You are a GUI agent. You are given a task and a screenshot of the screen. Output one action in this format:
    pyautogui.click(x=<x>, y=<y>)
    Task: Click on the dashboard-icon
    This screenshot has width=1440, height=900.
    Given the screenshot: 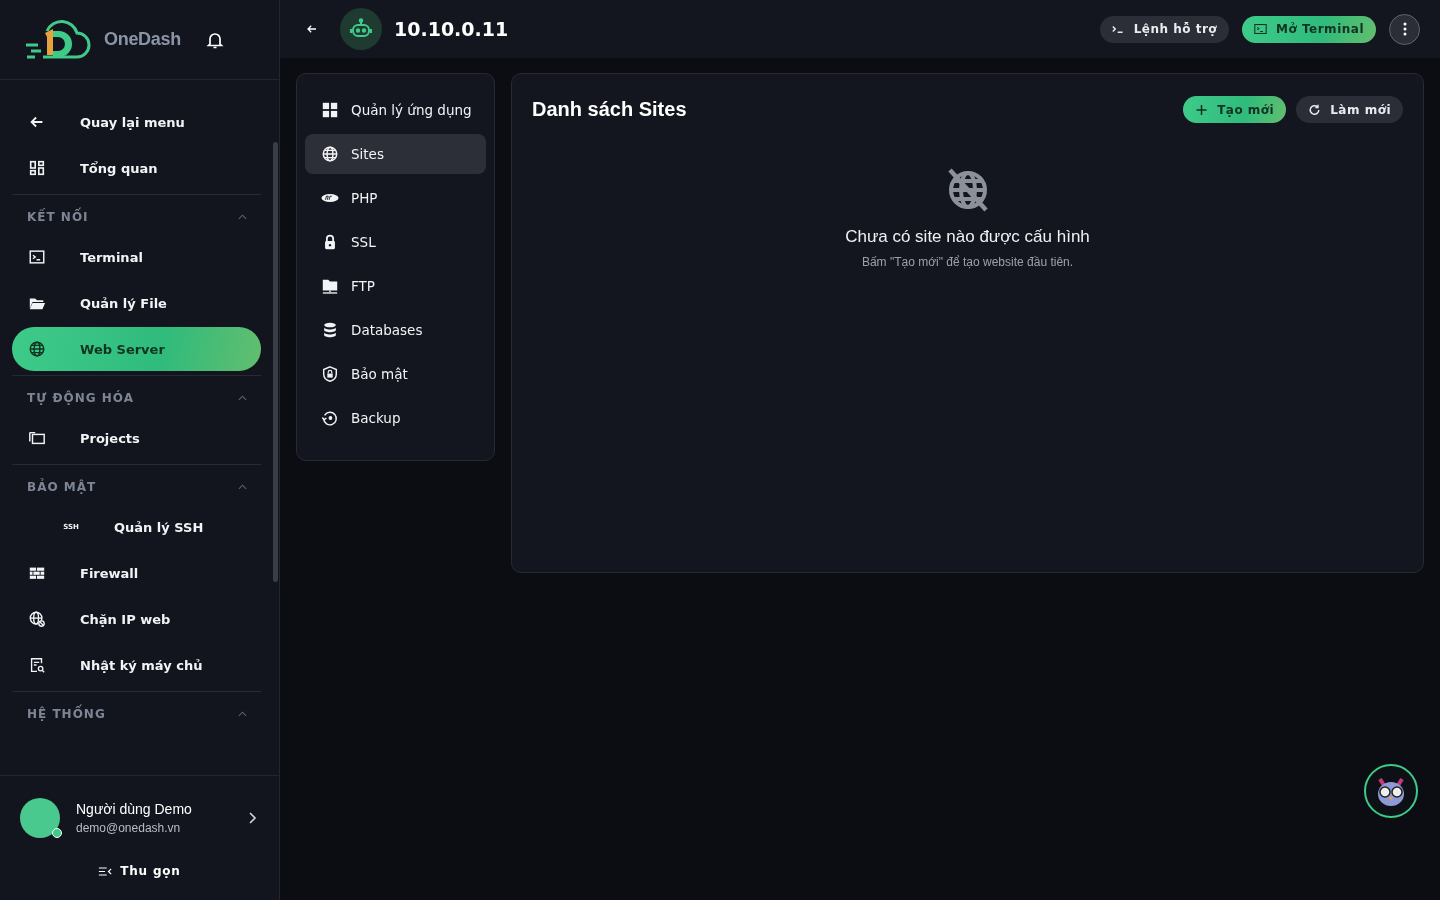 What is the action you would take?
    pyautogui.click(x=37, y=168)
    